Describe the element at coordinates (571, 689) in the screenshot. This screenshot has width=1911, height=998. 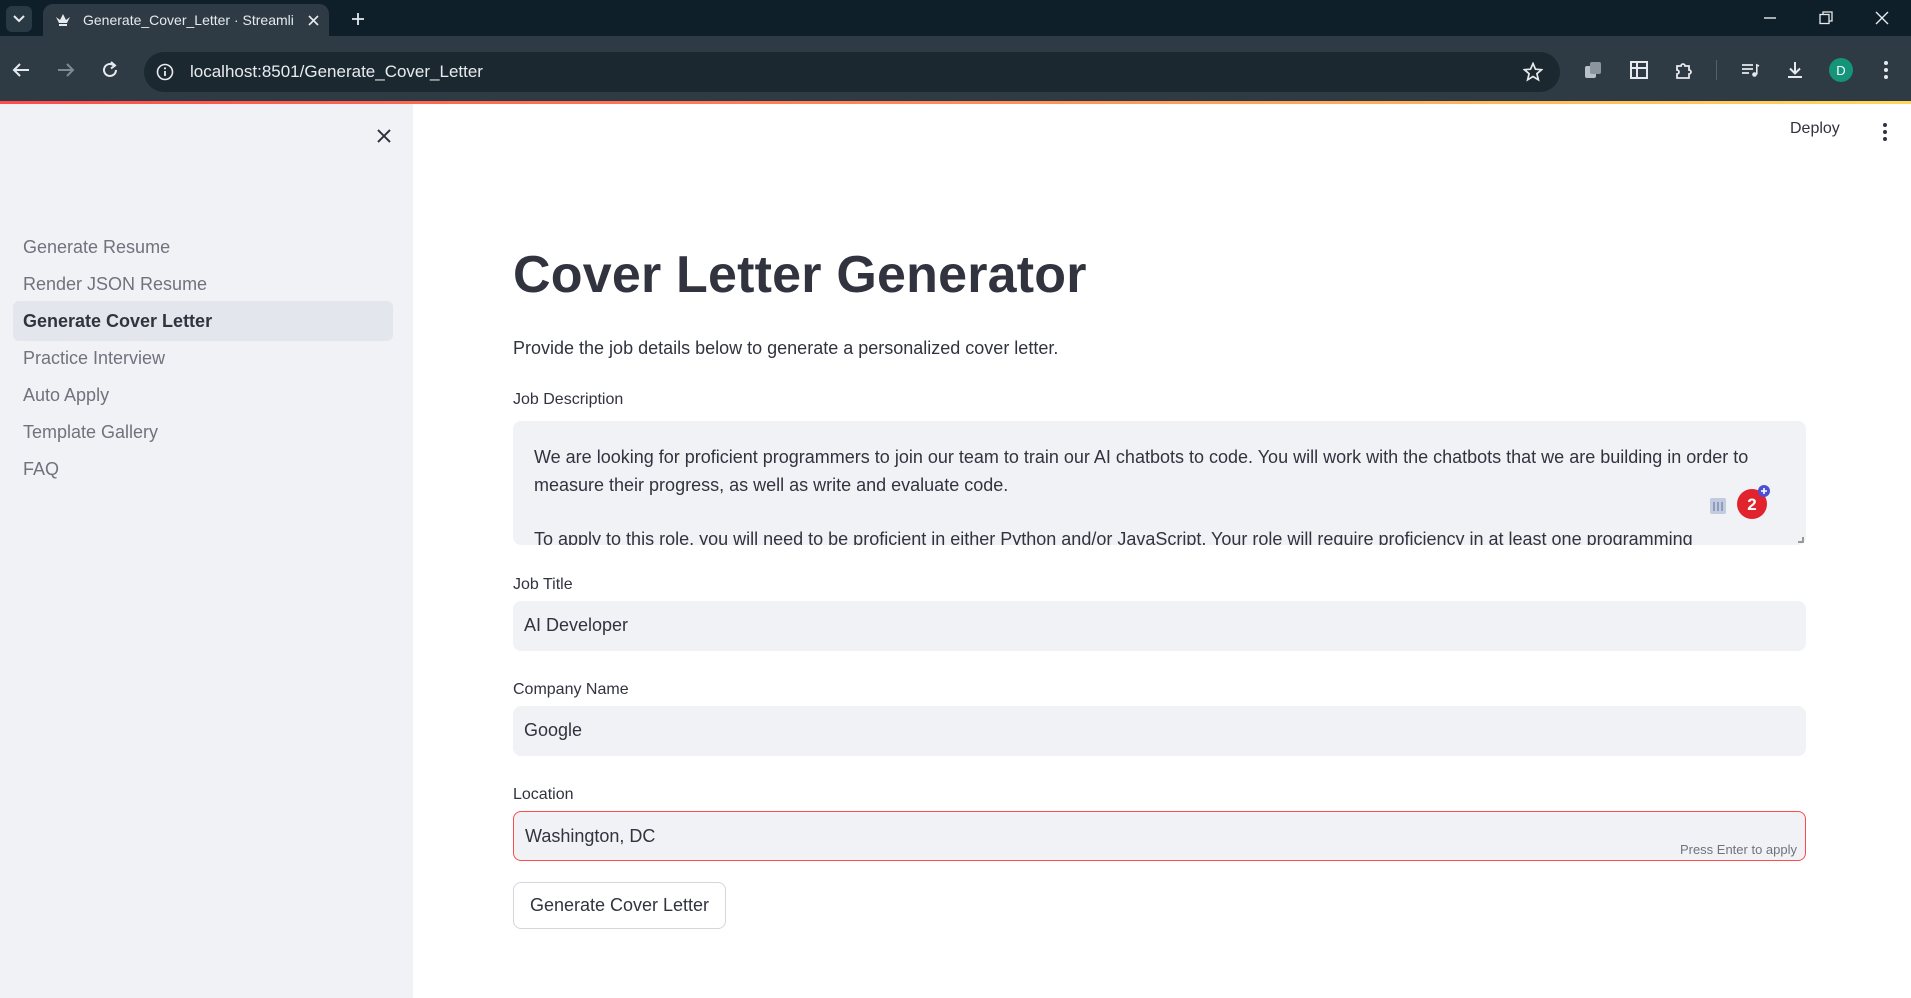
I see `company-name-label: Company Name` at that location.